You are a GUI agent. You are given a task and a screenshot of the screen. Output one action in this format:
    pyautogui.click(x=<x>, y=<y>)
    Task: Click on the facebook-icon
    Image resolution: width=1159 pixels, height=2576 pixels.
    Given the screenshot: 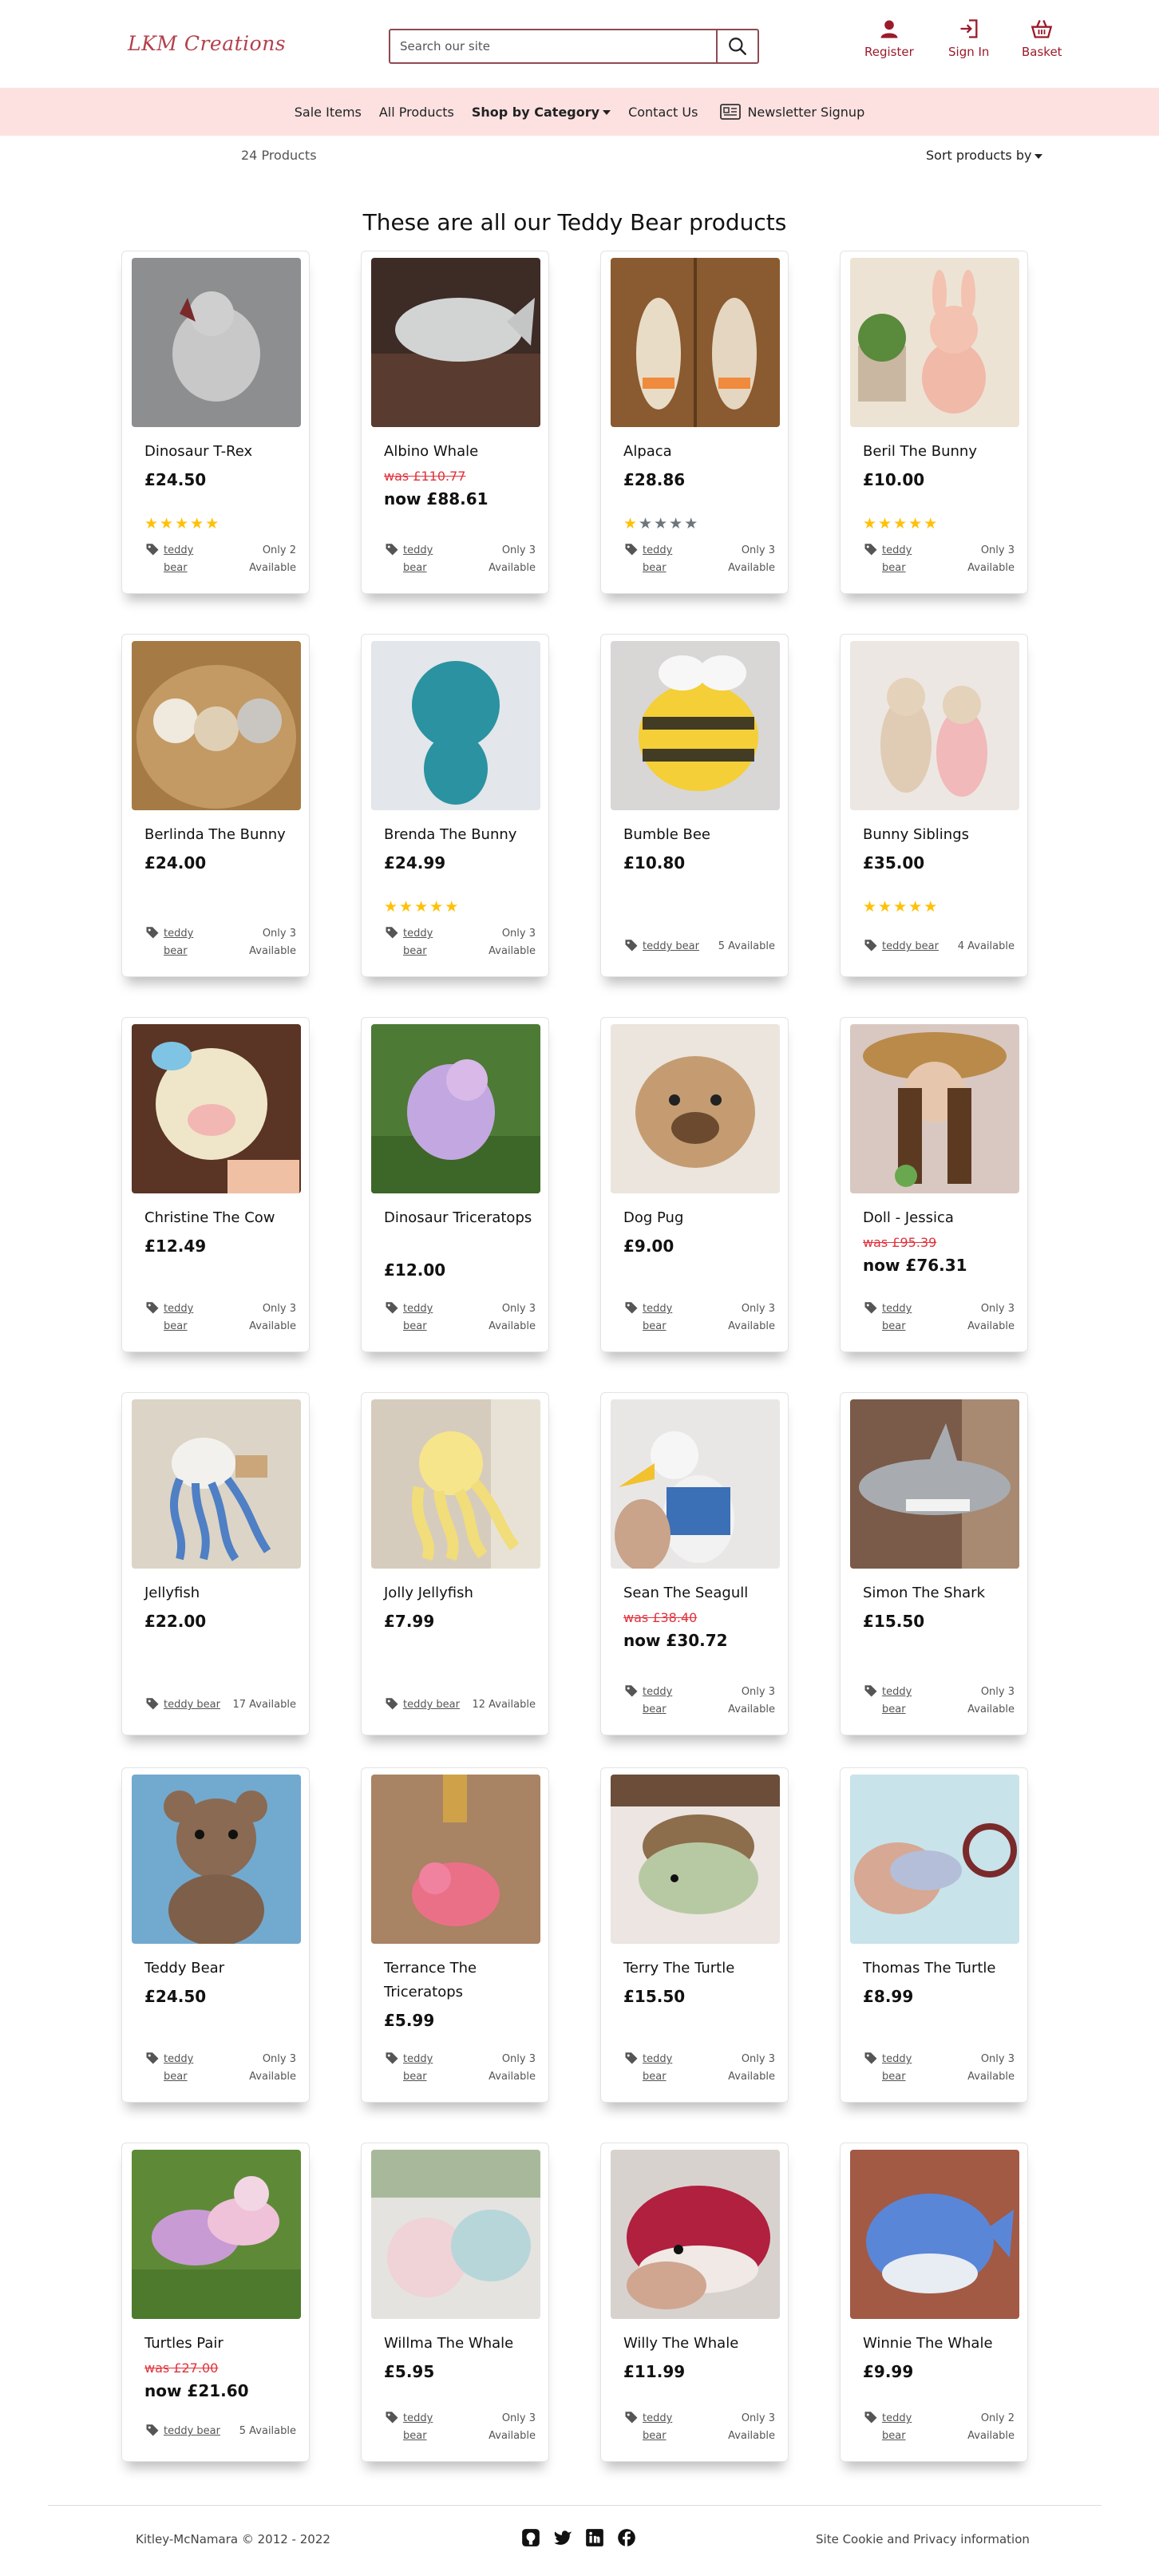 What is the action you would take?
    pyautogui.click(x=626, y=2538)
    